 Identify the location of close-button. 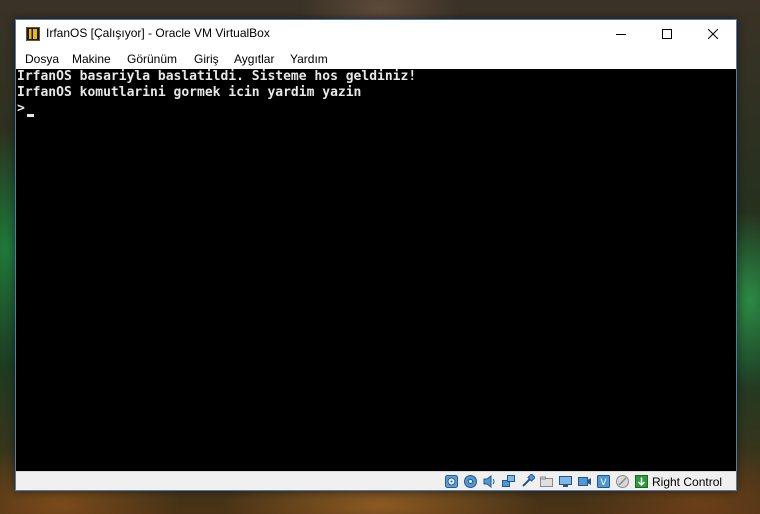
(713, 34).